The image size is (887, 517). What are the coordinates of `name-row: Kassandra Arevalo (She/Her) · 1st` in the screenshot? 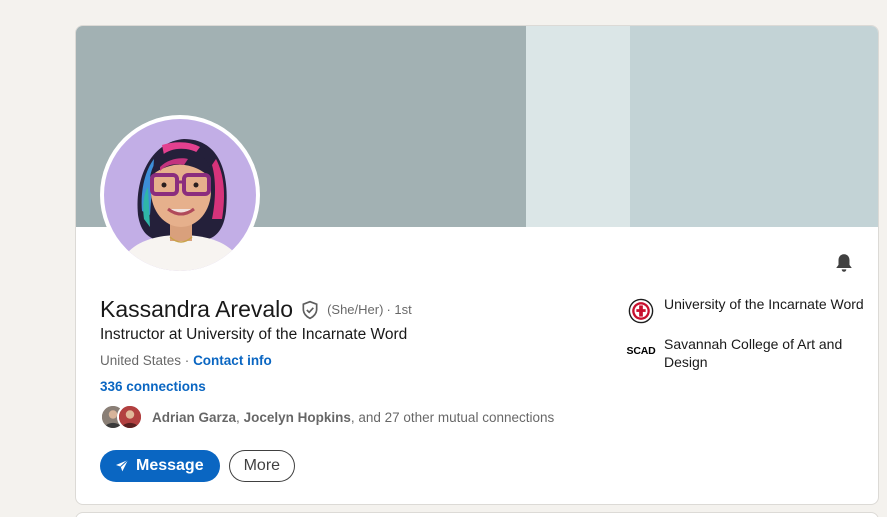 It's located at (256, 309).